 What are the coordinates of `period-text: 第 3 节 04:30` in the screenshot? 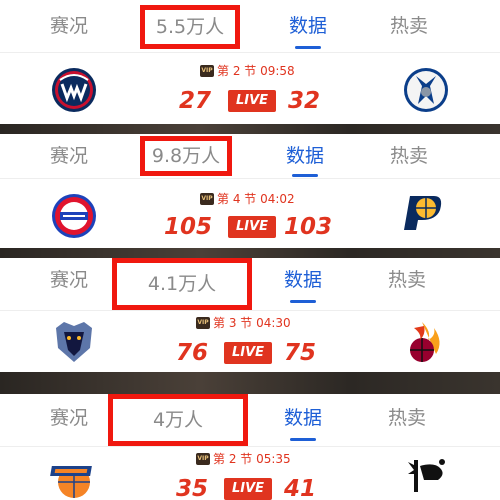 It's located at (252, 323).